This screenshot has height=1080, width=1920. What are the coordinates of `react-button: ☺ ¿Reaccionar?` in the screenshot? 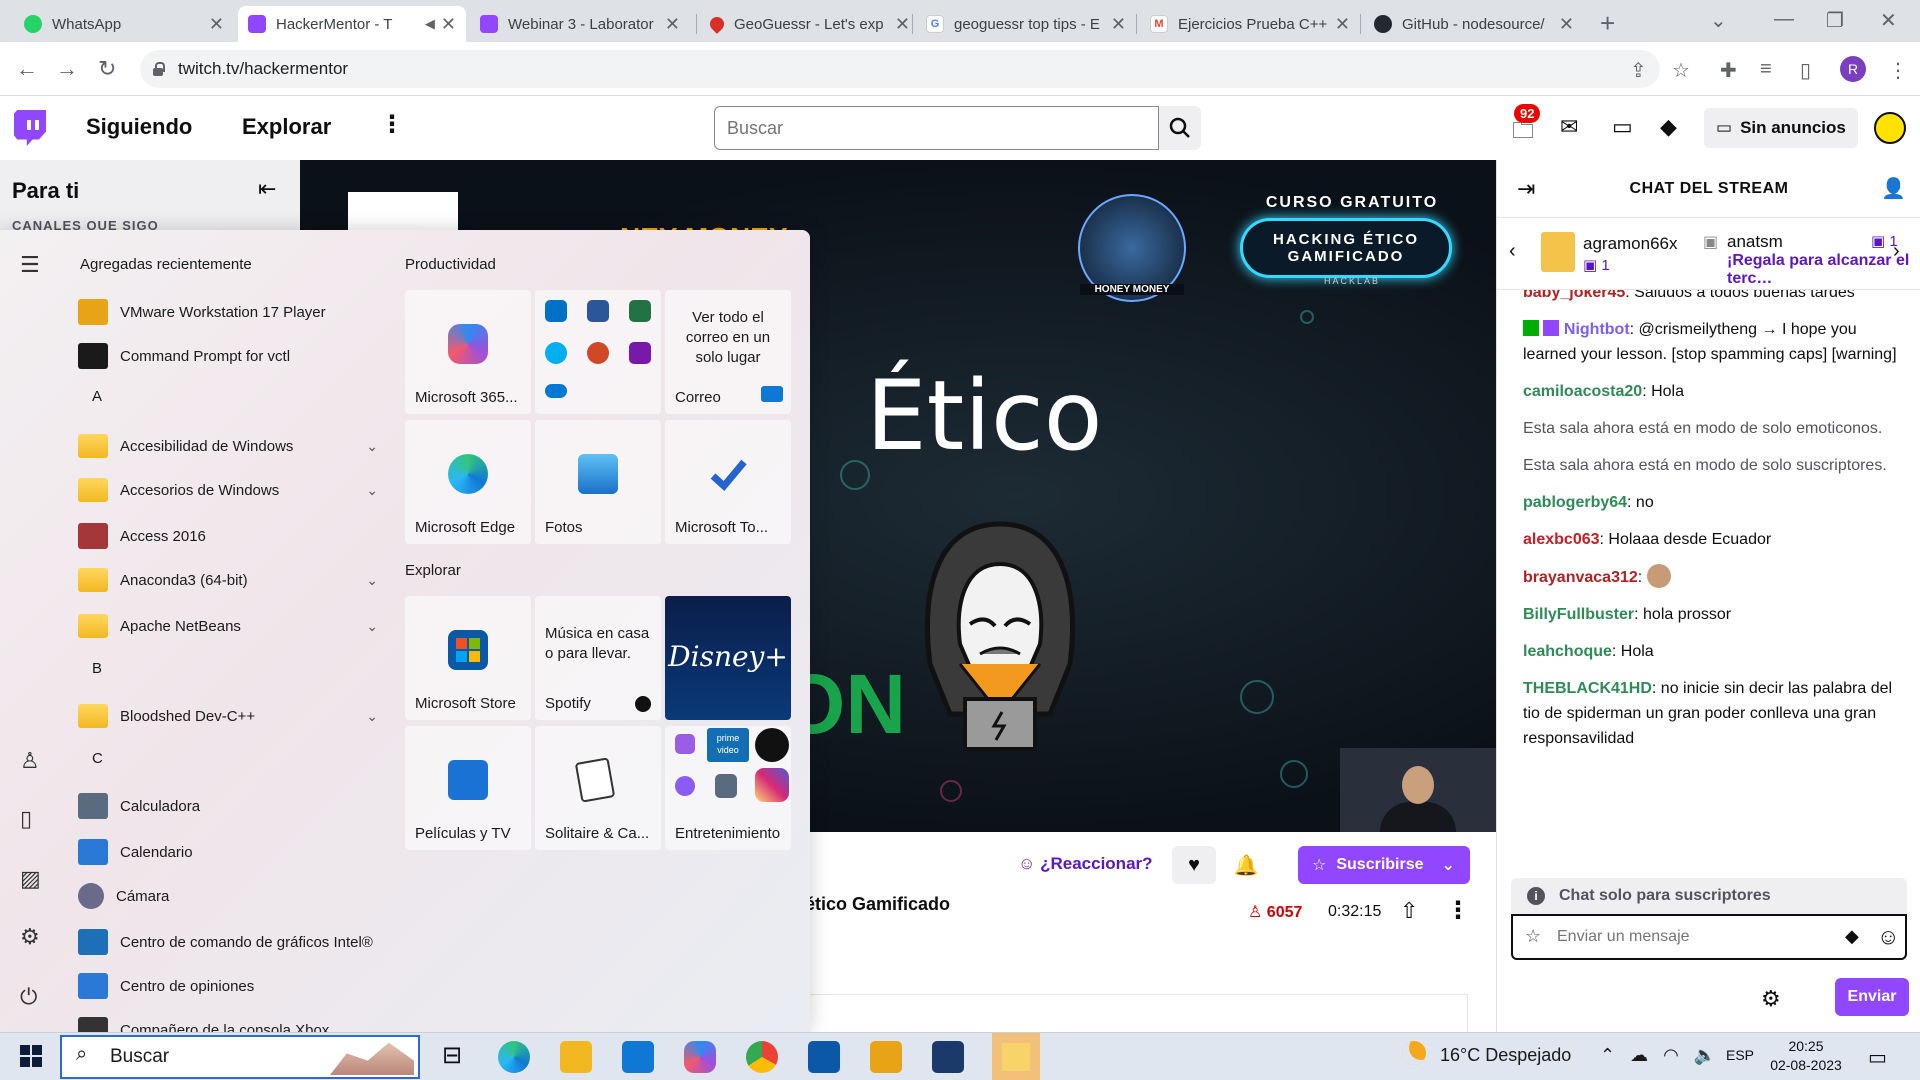 It's located at (1085, 864).